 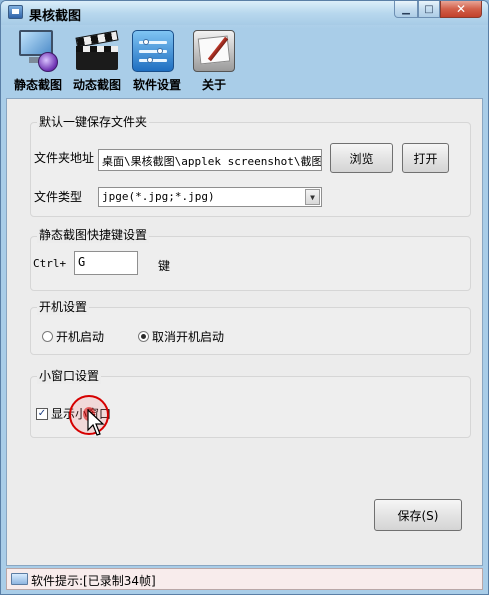 I want to click on browse-button: 浏览, so click(x=361, y=158).